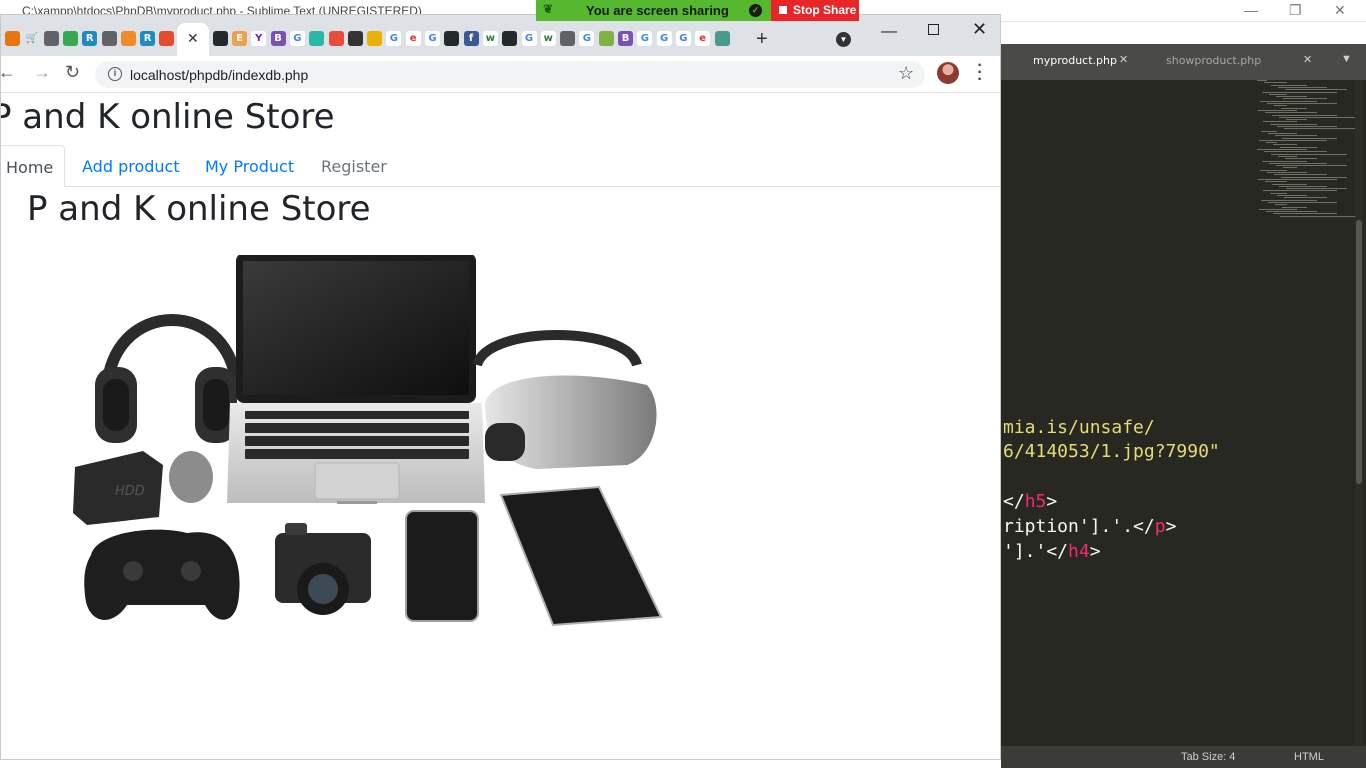  Describe the element at coordinates (375, 38) in the screenshot. I see `color-favicon` at that location.